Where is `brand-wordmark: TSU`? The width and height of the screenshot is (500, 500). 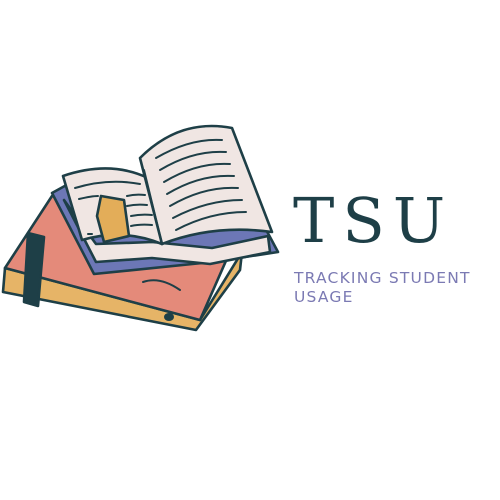
brand-wordmark: TSU is located at coordinates (373, 220).